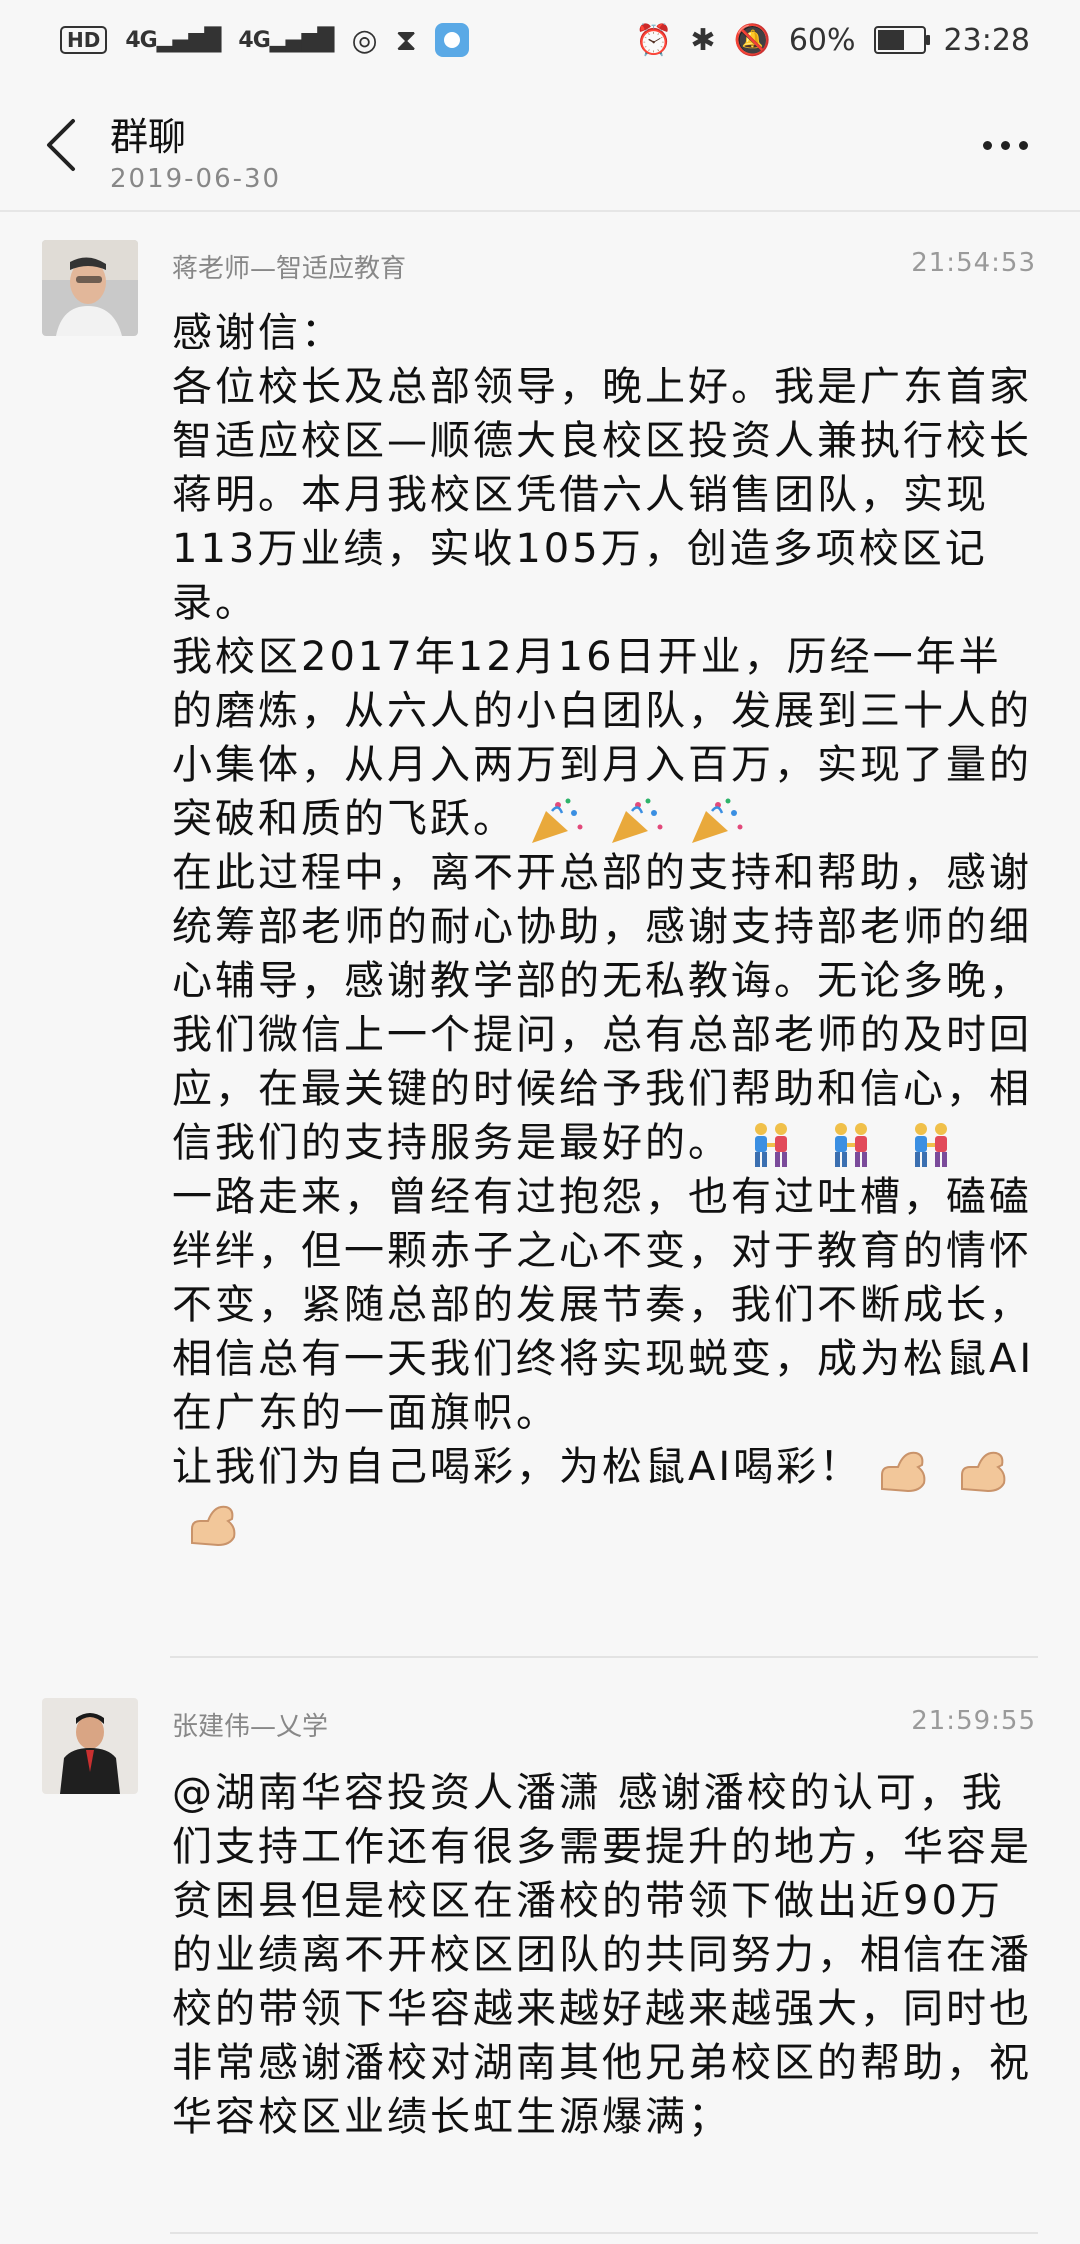  What do you see at coordinates (752, 40) in the screenshot?
I see `mute-icon: 🔕` at bounding box center [752, 40].